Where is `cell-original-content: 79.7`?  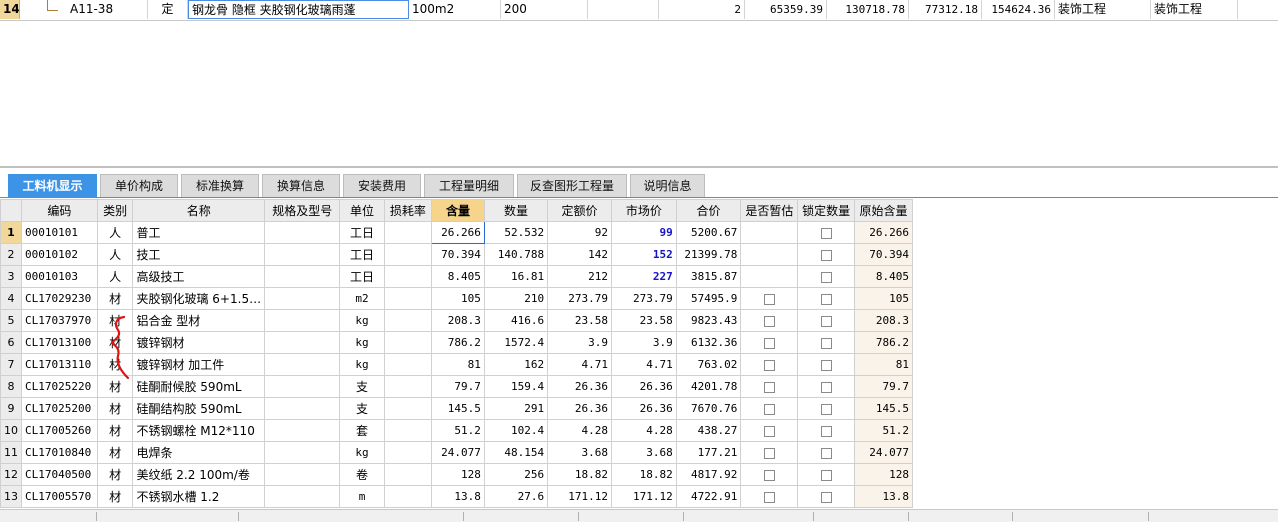 cell-original-content: 79.7 is located at coordinates (883, 386).